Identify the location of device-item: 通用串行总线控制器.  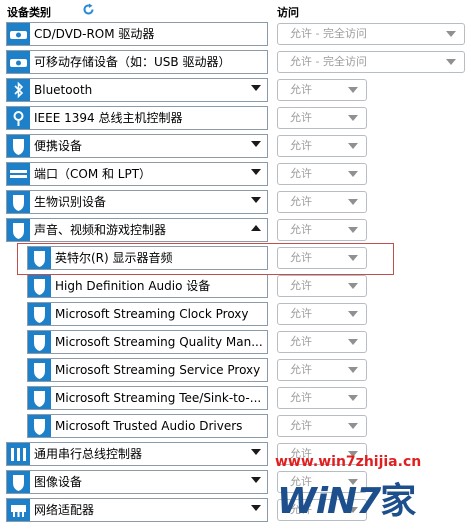
(137, 454).